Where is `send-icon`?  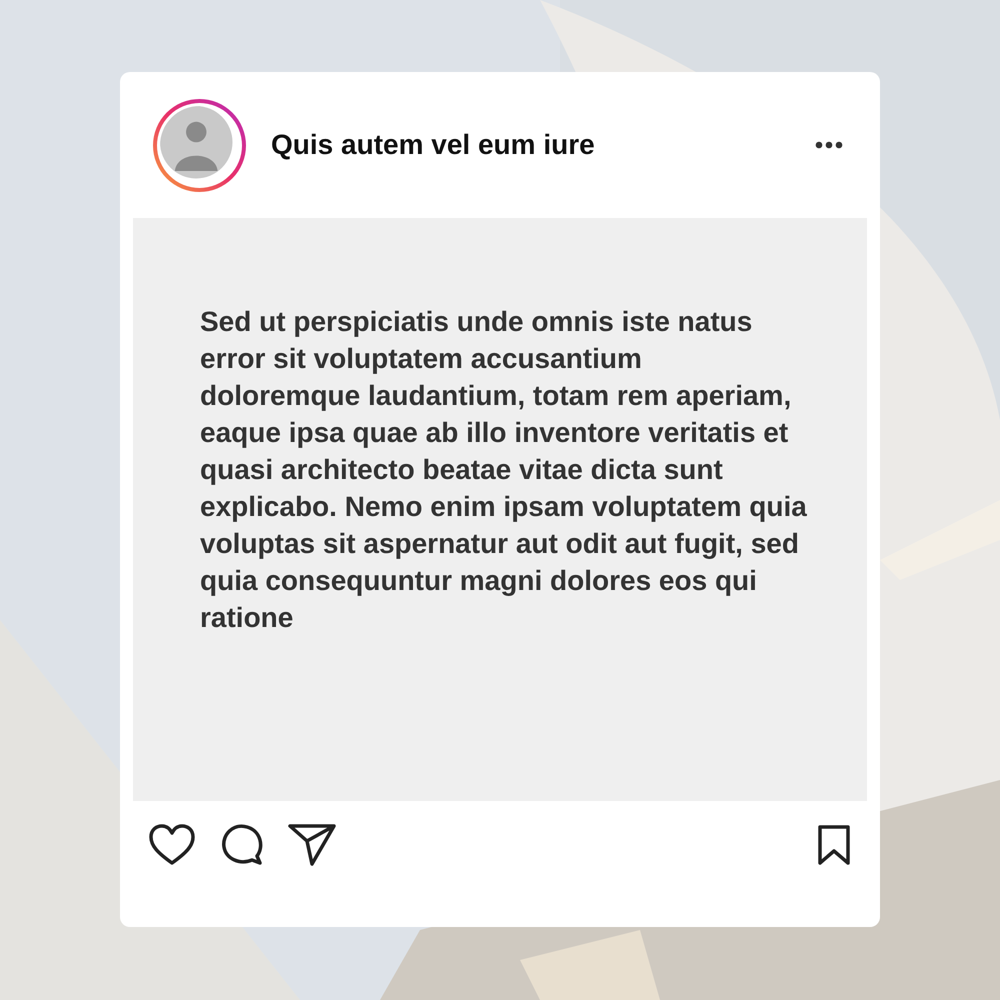
send-icon is located at coordinates (312, 845).